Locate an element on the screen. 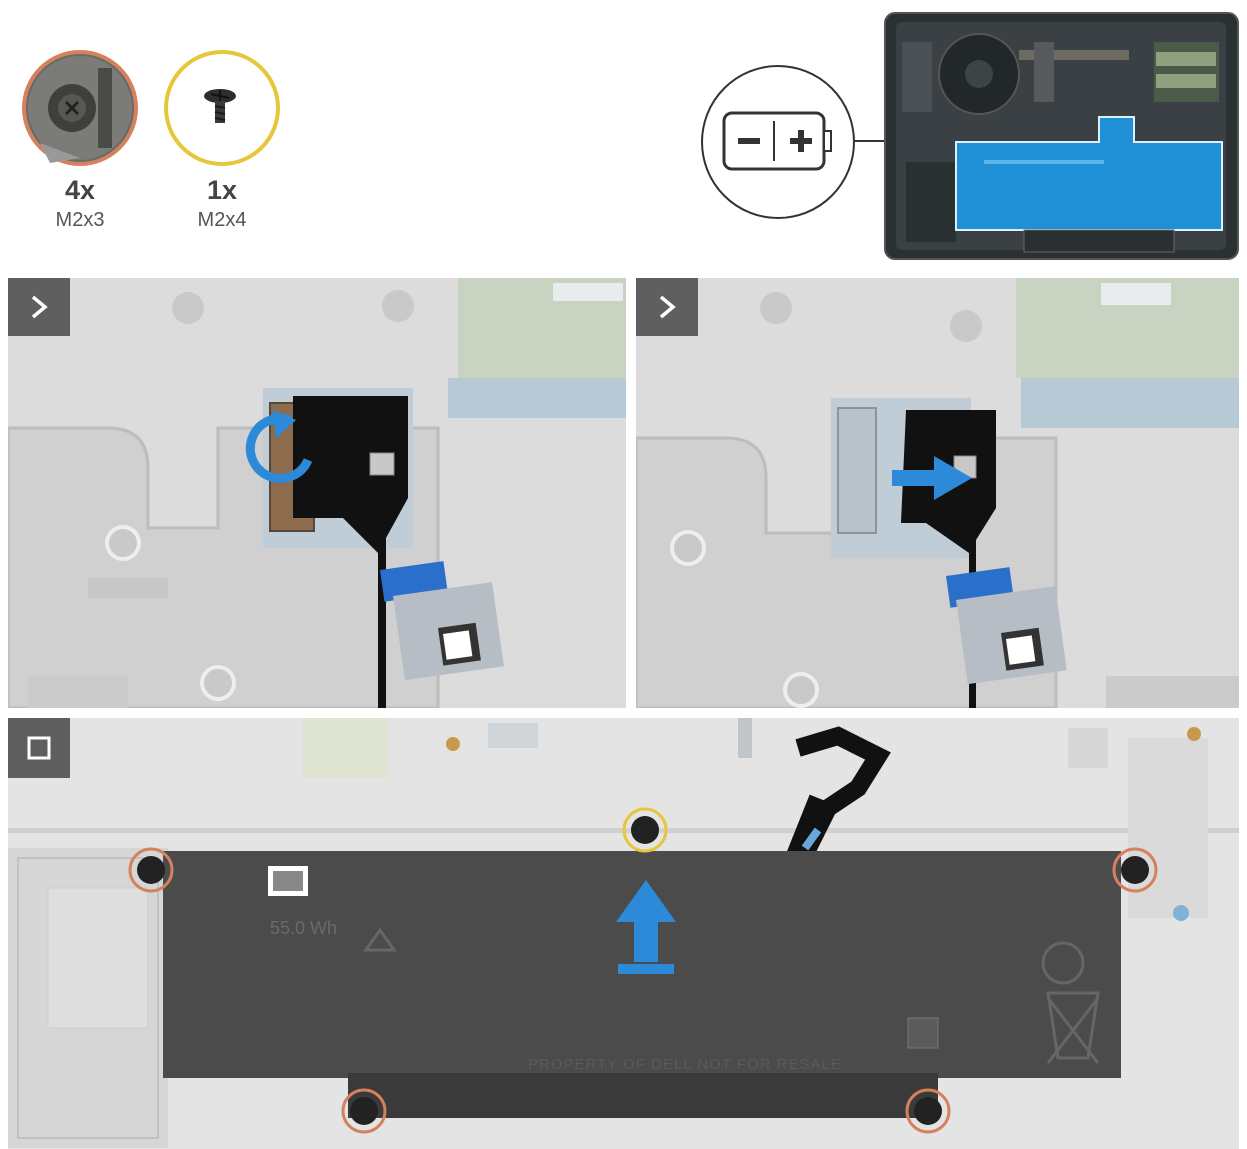  battery-symbol-callout is located at coordinates (780, 143).